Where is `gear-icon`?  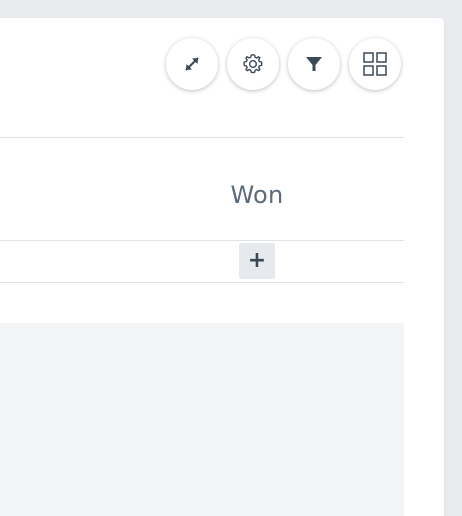 gear-icon is located at coordinates (253, 64).